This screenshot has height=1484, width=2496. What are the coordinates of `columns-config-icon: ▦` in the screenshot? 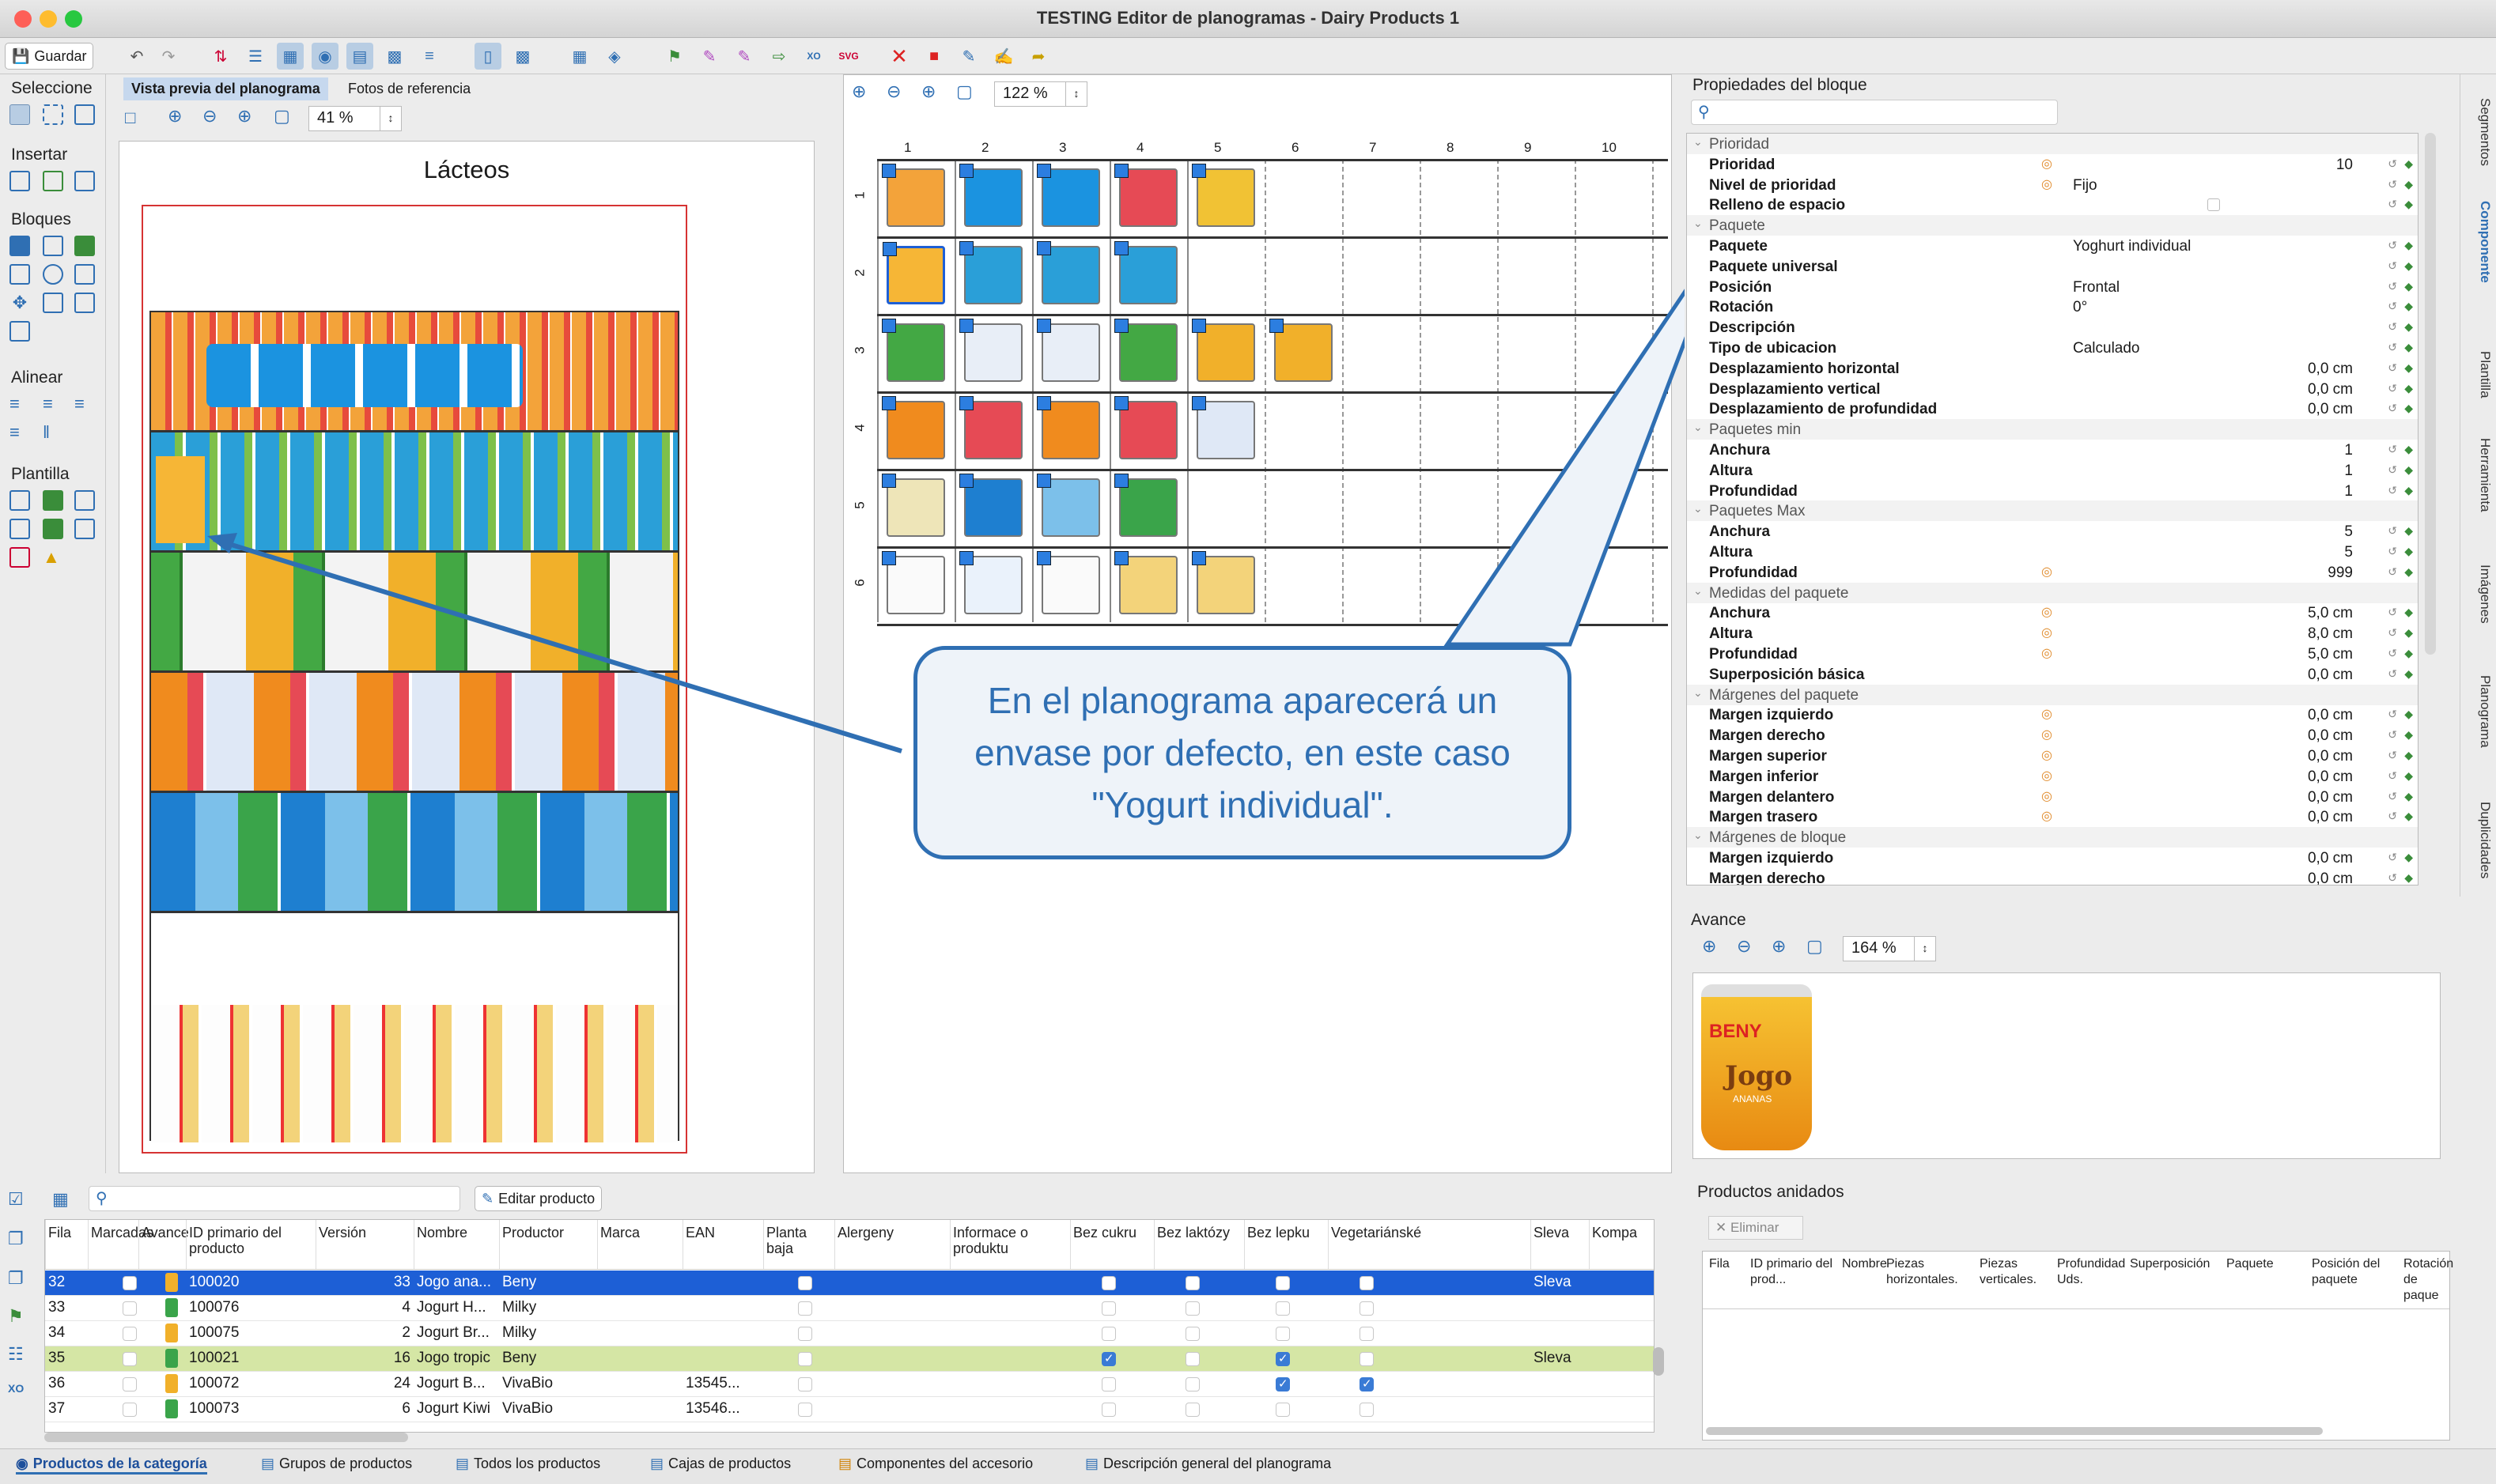 It's located at (60, 1199).